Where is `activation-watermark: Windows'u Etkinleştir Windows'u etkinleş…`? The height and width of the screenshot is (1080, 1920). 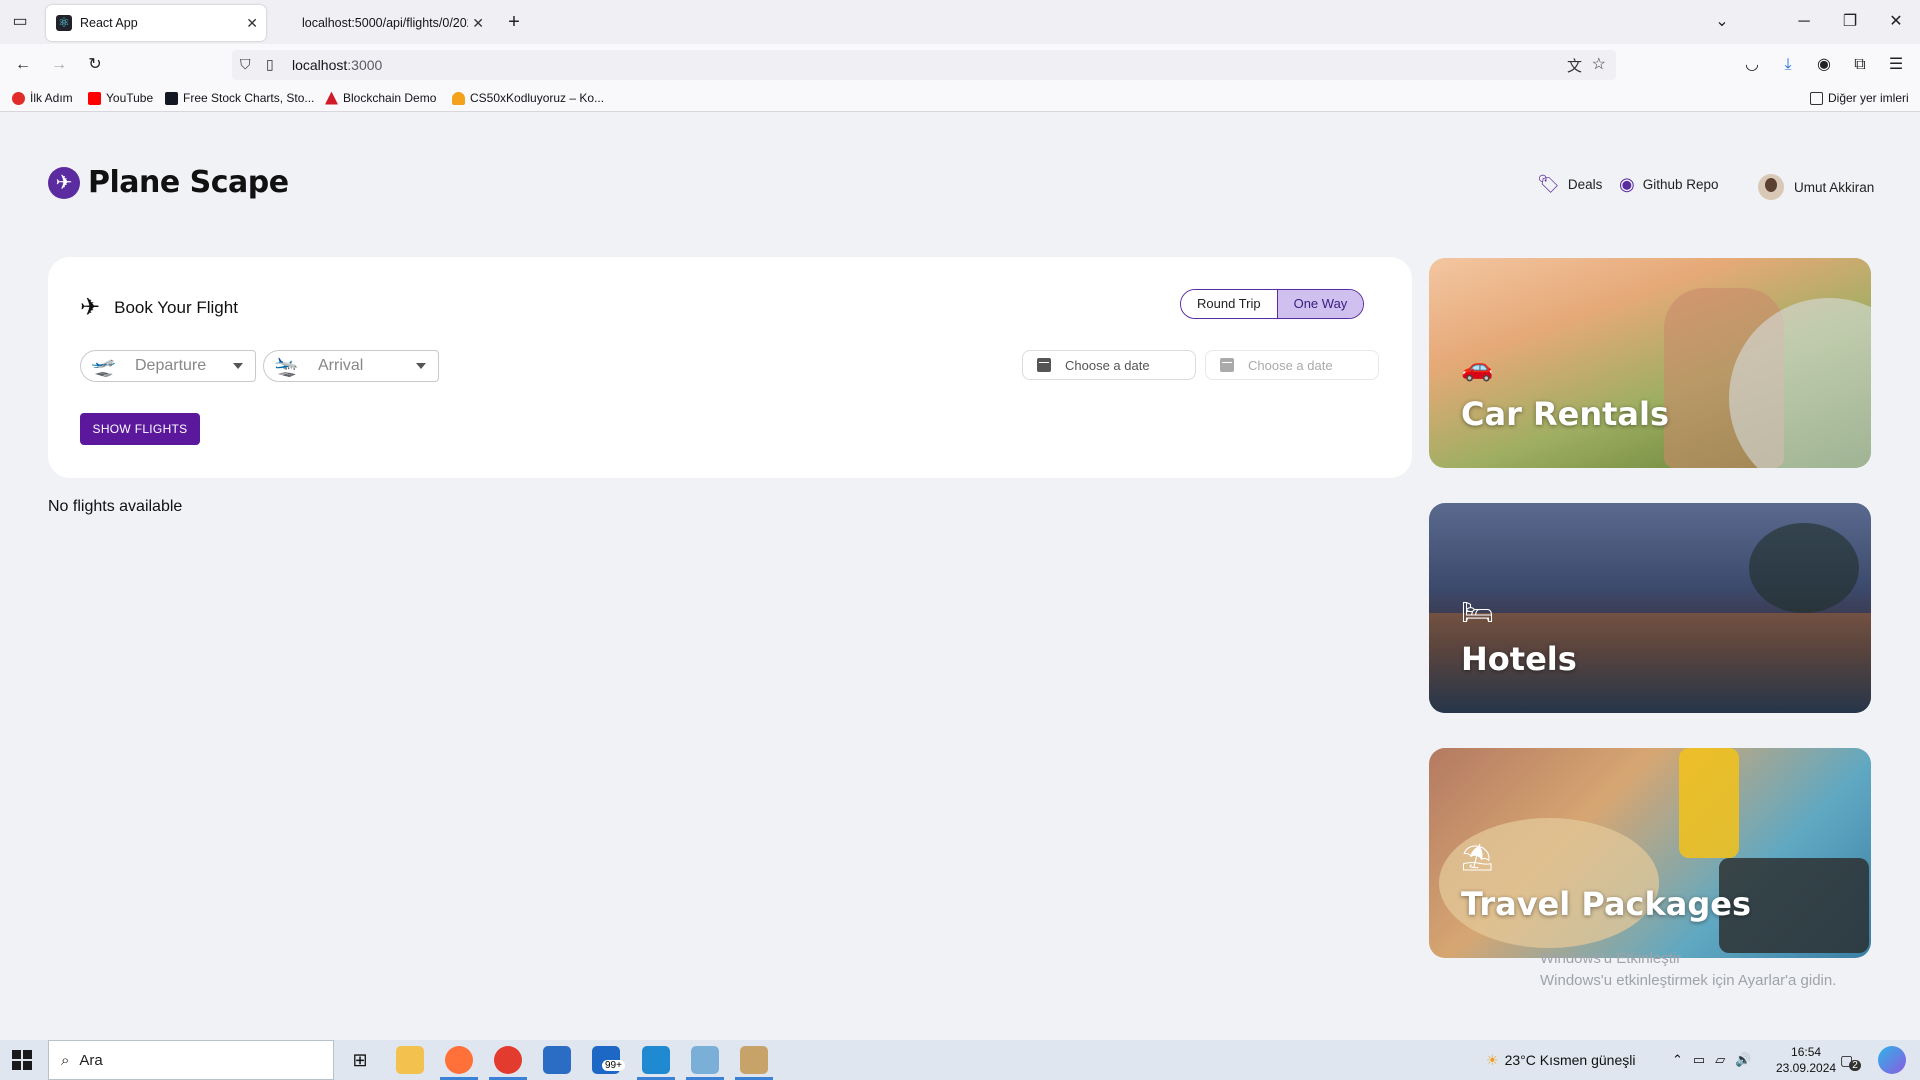 activation-watermark: Windows'u Etkinleştir Windows'u etkinleş… is located at coordinates (1688, 969).